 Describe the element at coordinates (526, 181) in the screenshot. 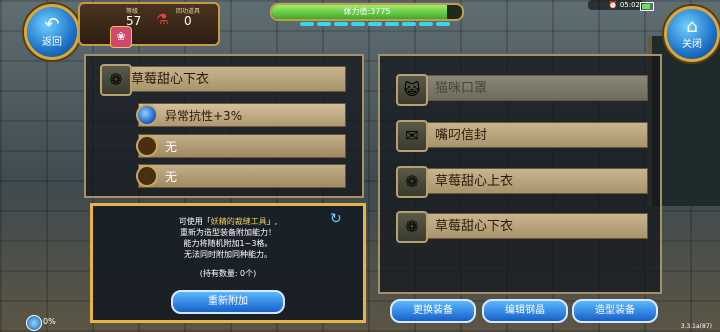

I see `equip-item-top: 草莓甜心上衣` at that location.